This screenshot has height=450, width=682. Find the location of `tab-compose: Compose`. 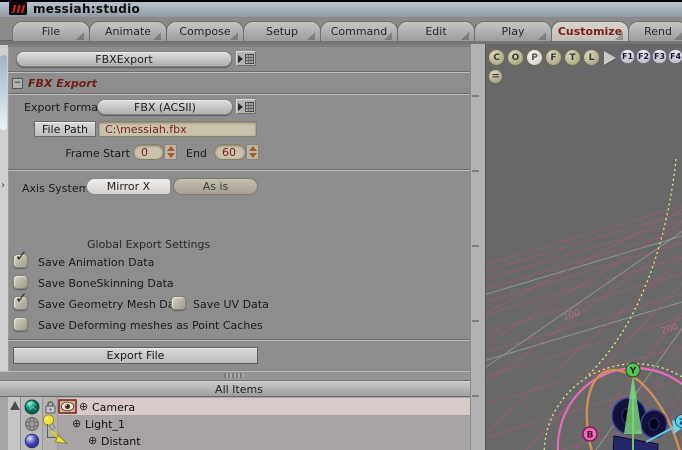

tab-compose: Compose is located at coordinates (205, 31).